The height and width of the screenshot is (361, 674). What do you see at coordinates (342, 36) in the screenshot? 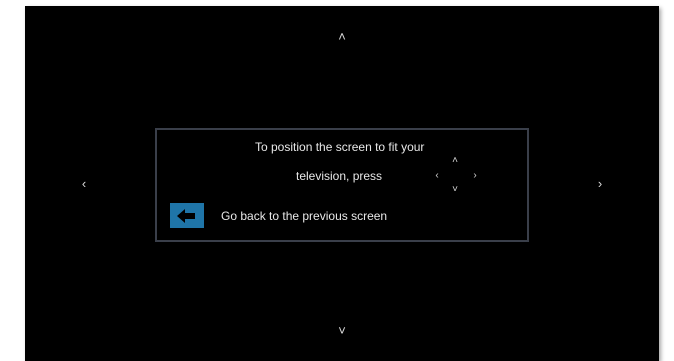
I see `chevron-up-icon: ˄` at bounding box center [342, 36].